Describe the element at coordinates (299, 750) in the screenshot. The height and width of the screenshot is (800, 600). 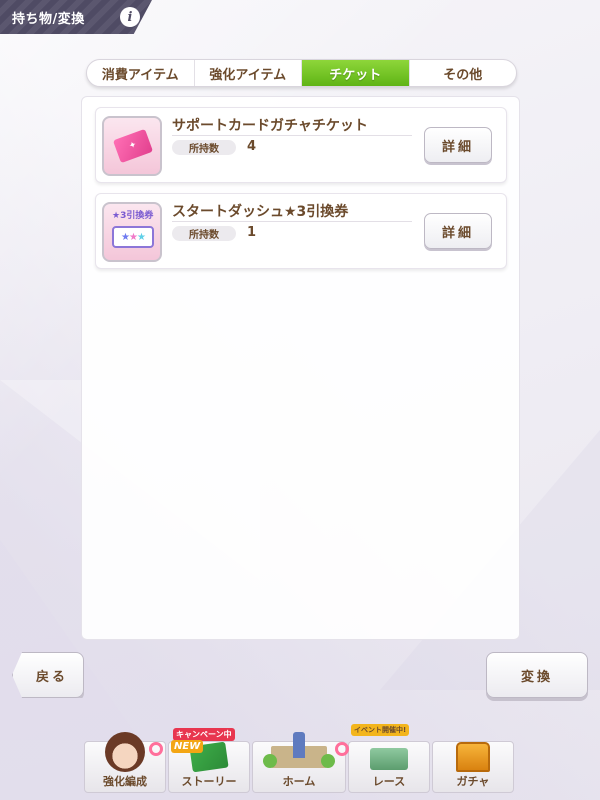
I see `school-building-icon` at that location.